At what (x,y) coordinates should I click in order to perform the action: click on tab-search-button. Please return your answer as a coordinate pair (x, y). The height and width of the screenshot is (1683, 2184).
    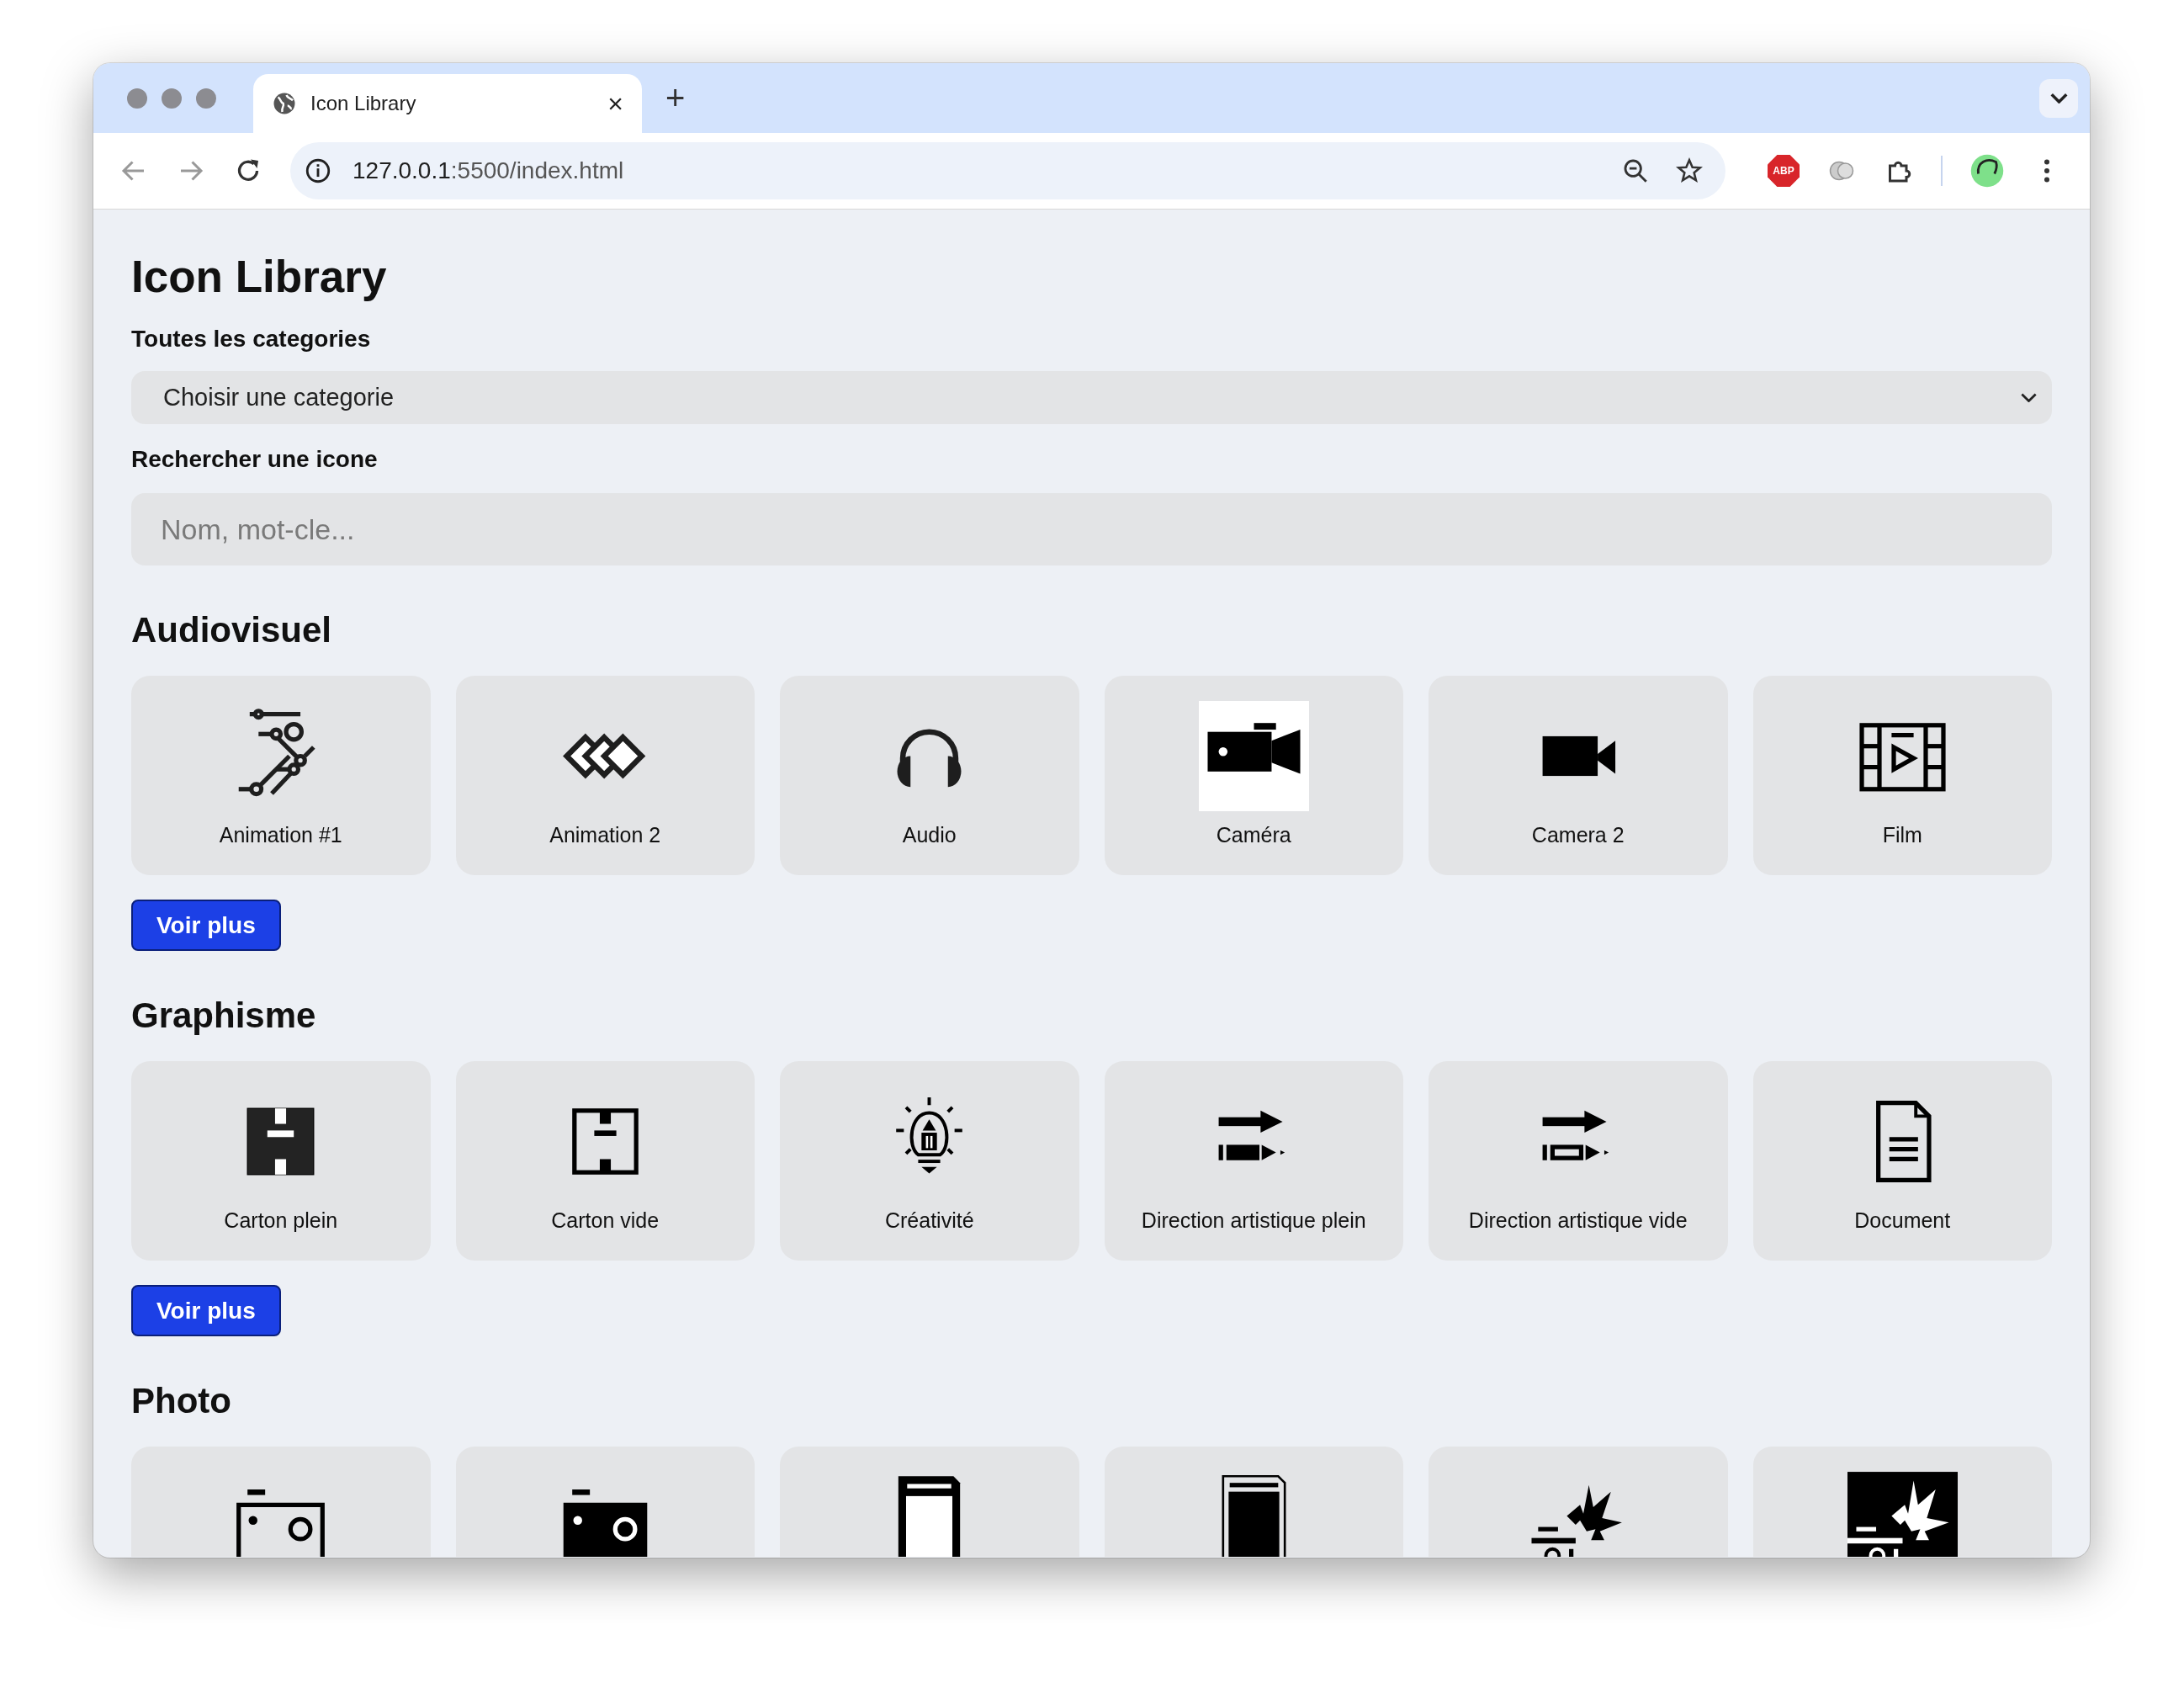
    Looking at the image, I should click on (2058, 98).